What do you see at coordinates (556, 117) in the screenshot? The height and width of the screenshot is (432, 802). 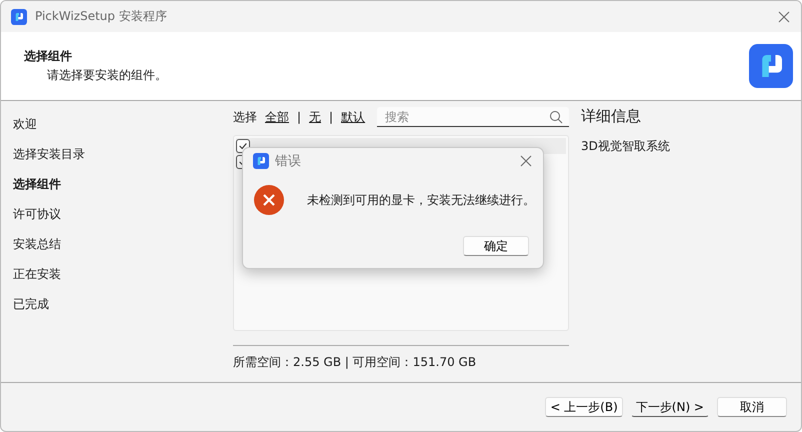 I see `search-icon` at bounding box center [556, 117].